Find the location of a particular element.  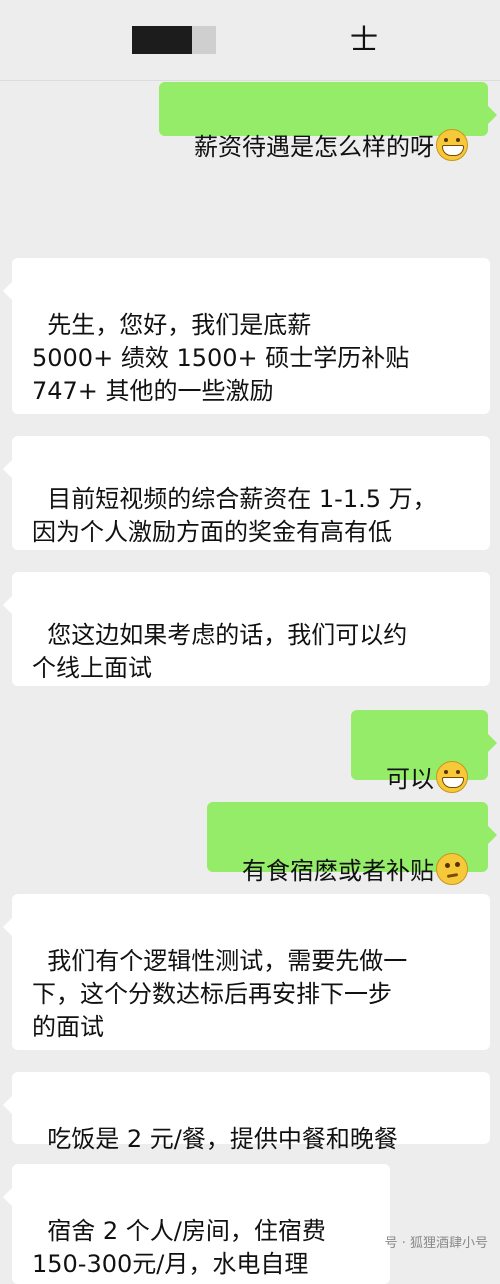

message-text: 吃饭是 2 元/餐，提供中餐和晚餐 is located at coordinates (222, 1139).